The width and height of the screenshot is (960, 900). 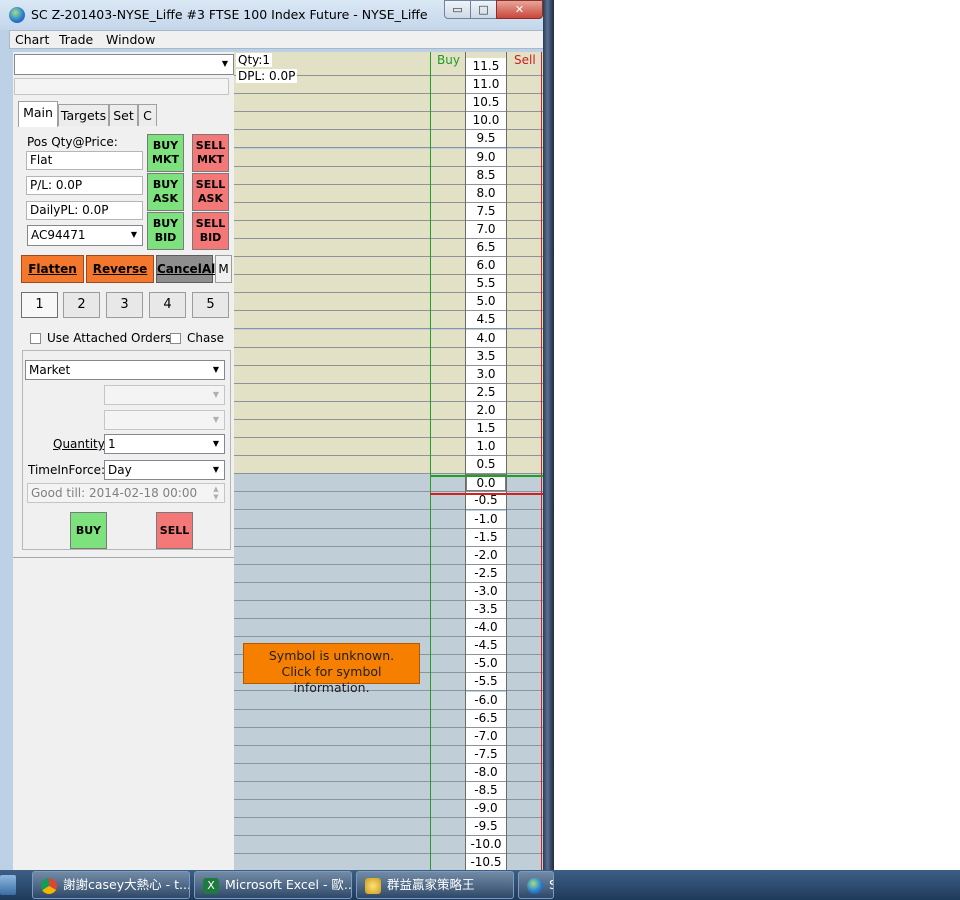 What do you see at coordinates (388, 628) in the screenshot?
I see `ladder-row: -4.0` at bounding box center [388, 628].